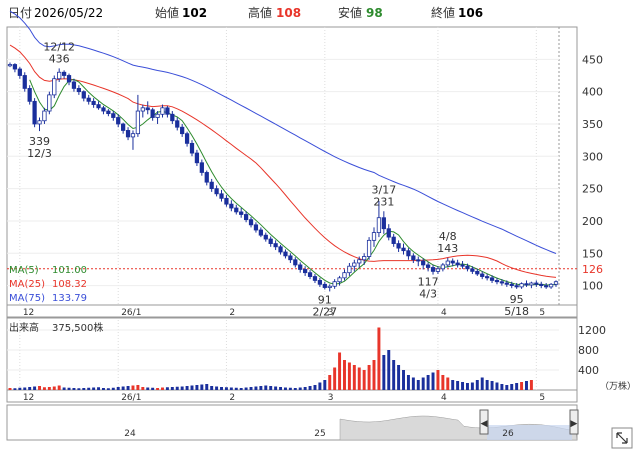 The height and width of the screenshot is (459, 642). Describe the element at coordinates (319, 434) in the screenshot. I see `navigator-year-label: 25` at that location.